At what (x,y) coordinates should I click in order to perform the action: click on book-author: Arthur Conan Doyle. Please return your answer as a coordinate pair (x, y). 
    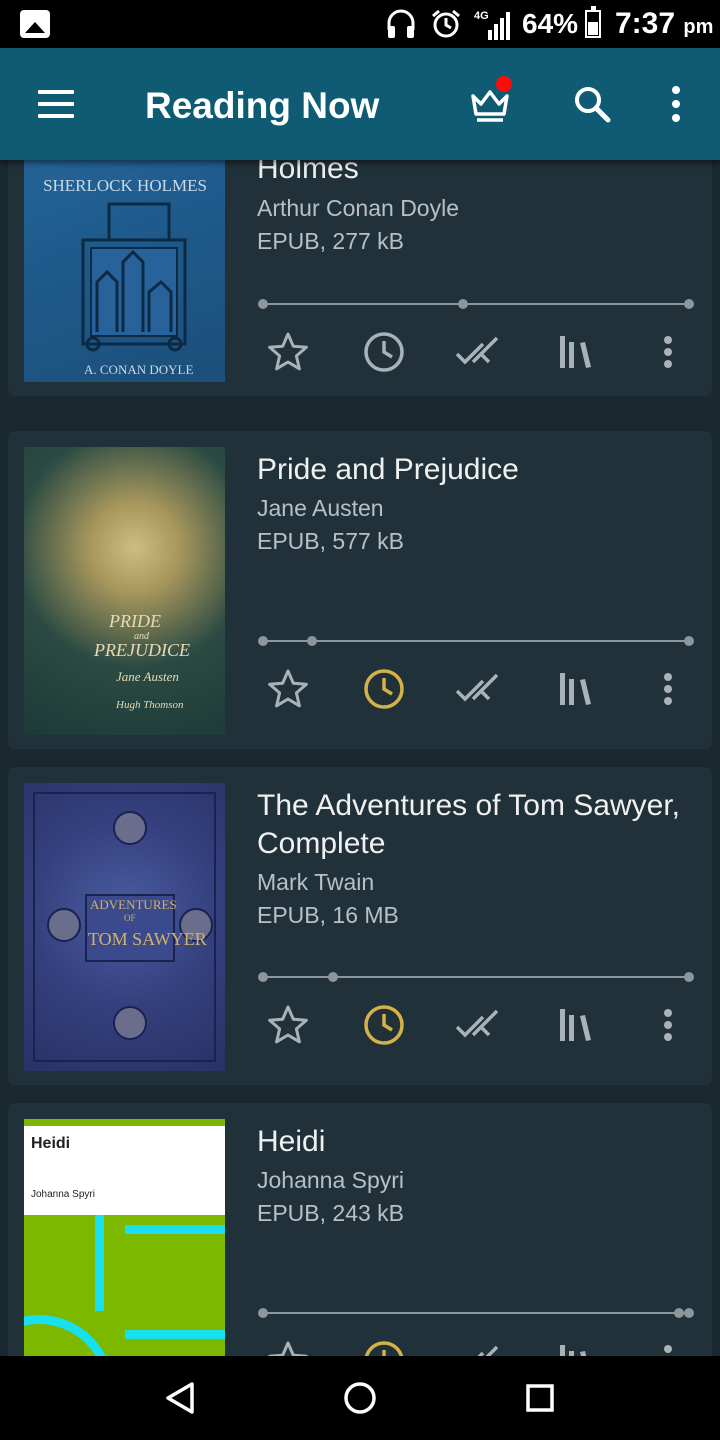
    Looking at the image, I should click on (358, 208).